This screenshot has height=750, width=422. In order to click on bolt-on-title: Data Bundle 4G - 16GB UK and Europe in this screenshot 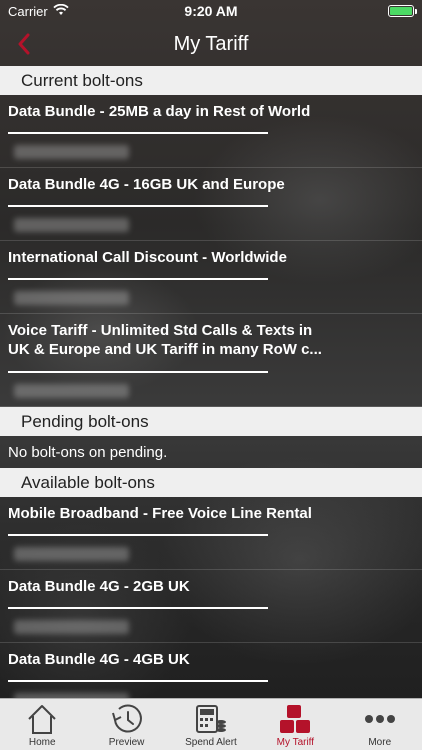, I will do `click(146, 184)`.